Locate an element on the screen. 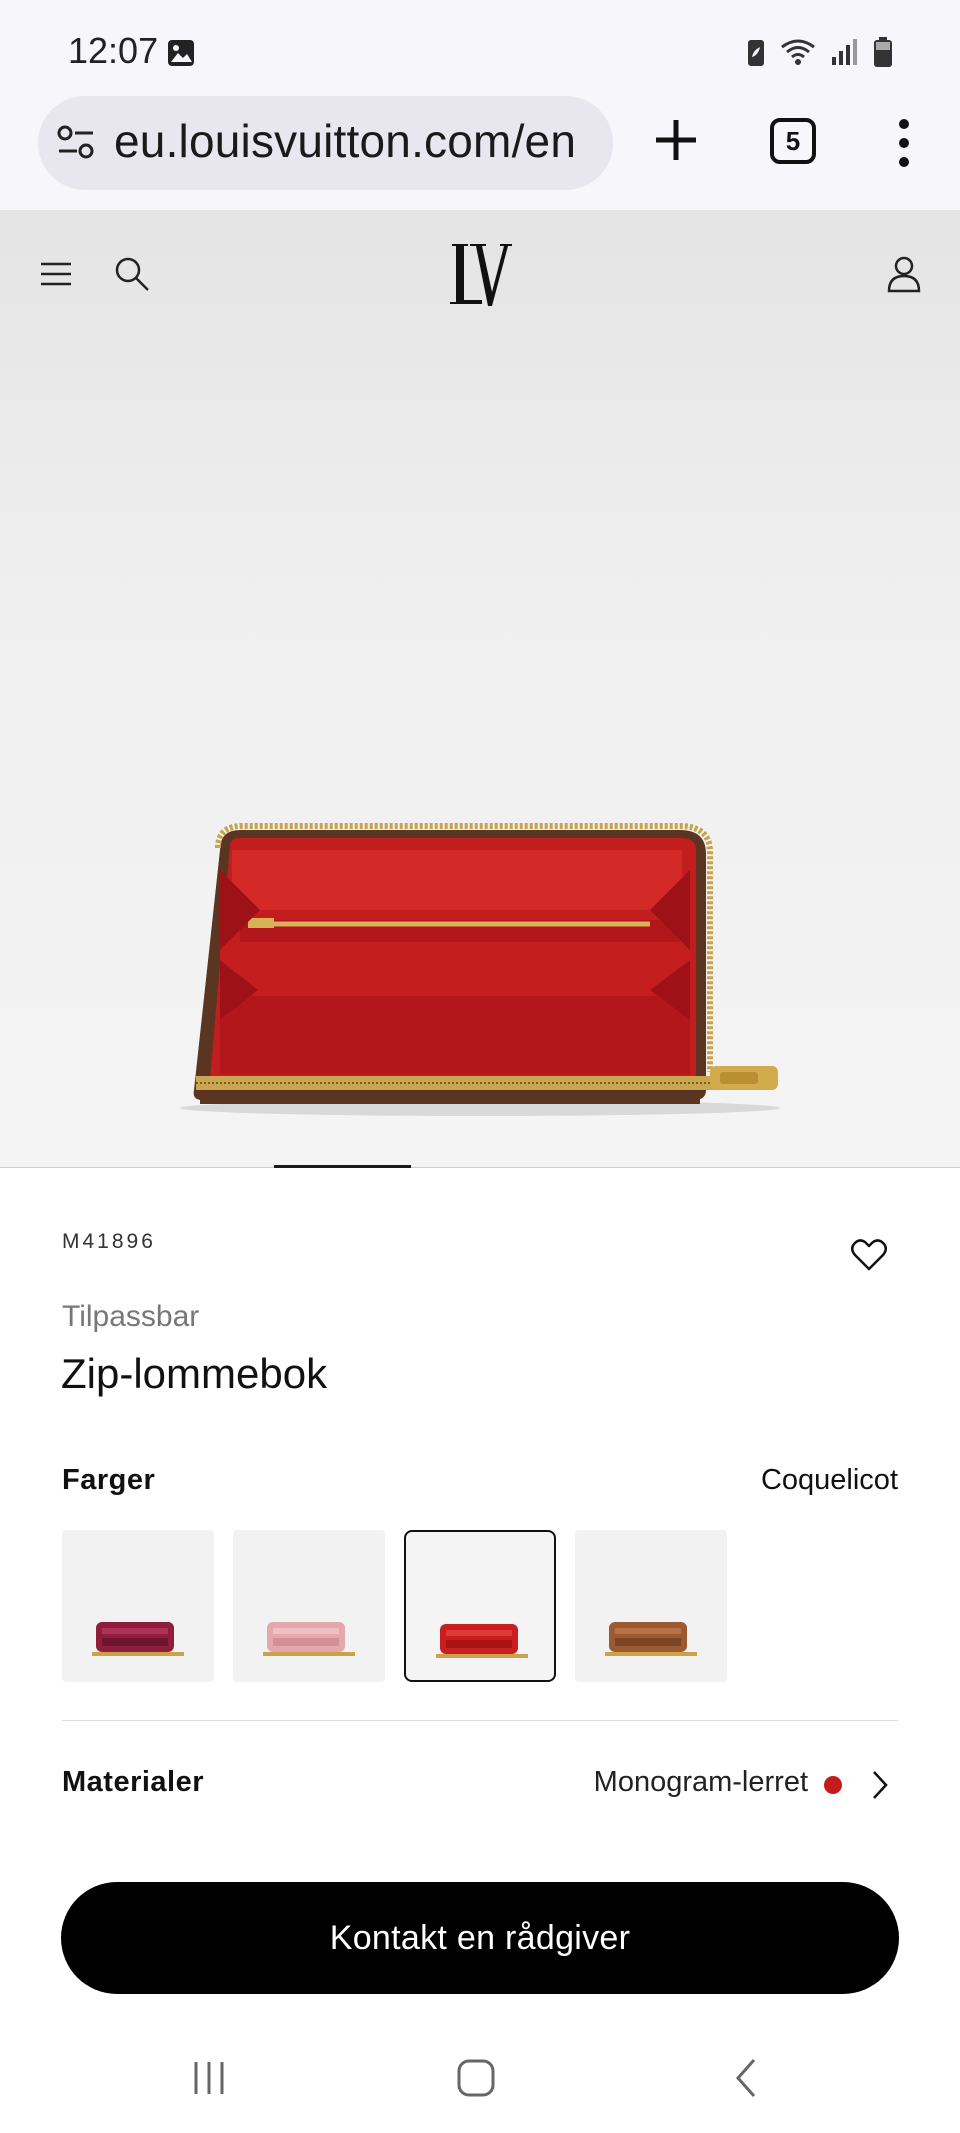 The height and width of the screenshot is (2133, 960). back-icon is located at coordinates (746, 2078).